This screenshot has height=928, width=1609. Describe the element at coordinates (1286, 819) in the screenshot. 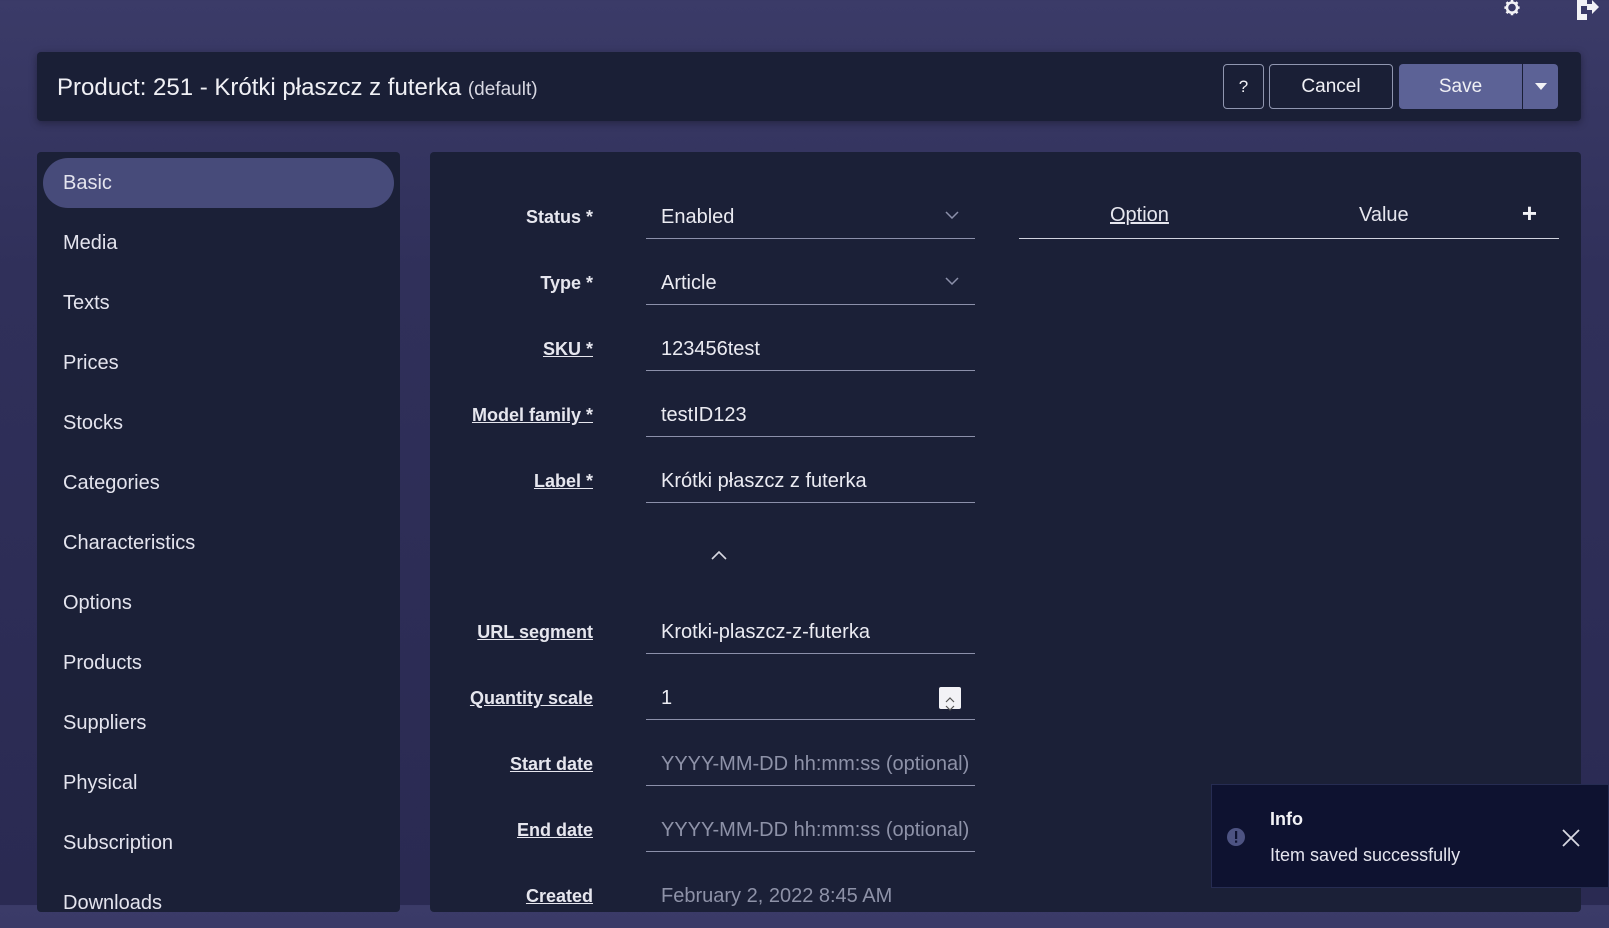

I see `toast-title: Info` at that location.